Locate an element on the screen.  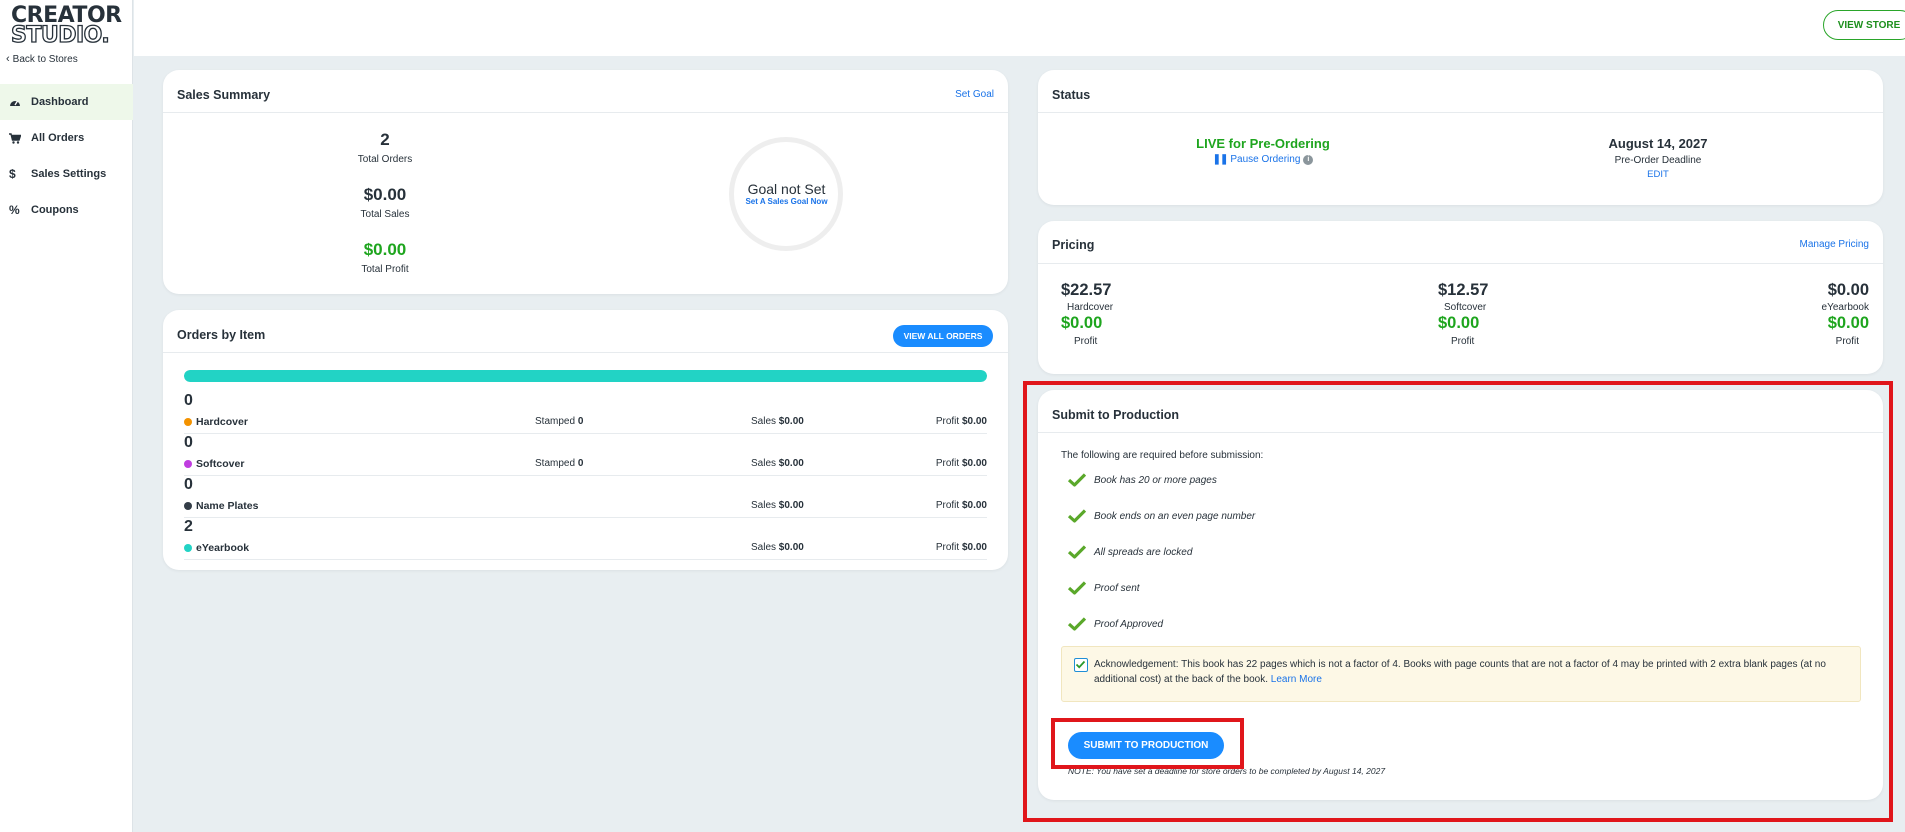
back-to-stores-link: ‹ Back to Stores is located at coordinates (42, 59).